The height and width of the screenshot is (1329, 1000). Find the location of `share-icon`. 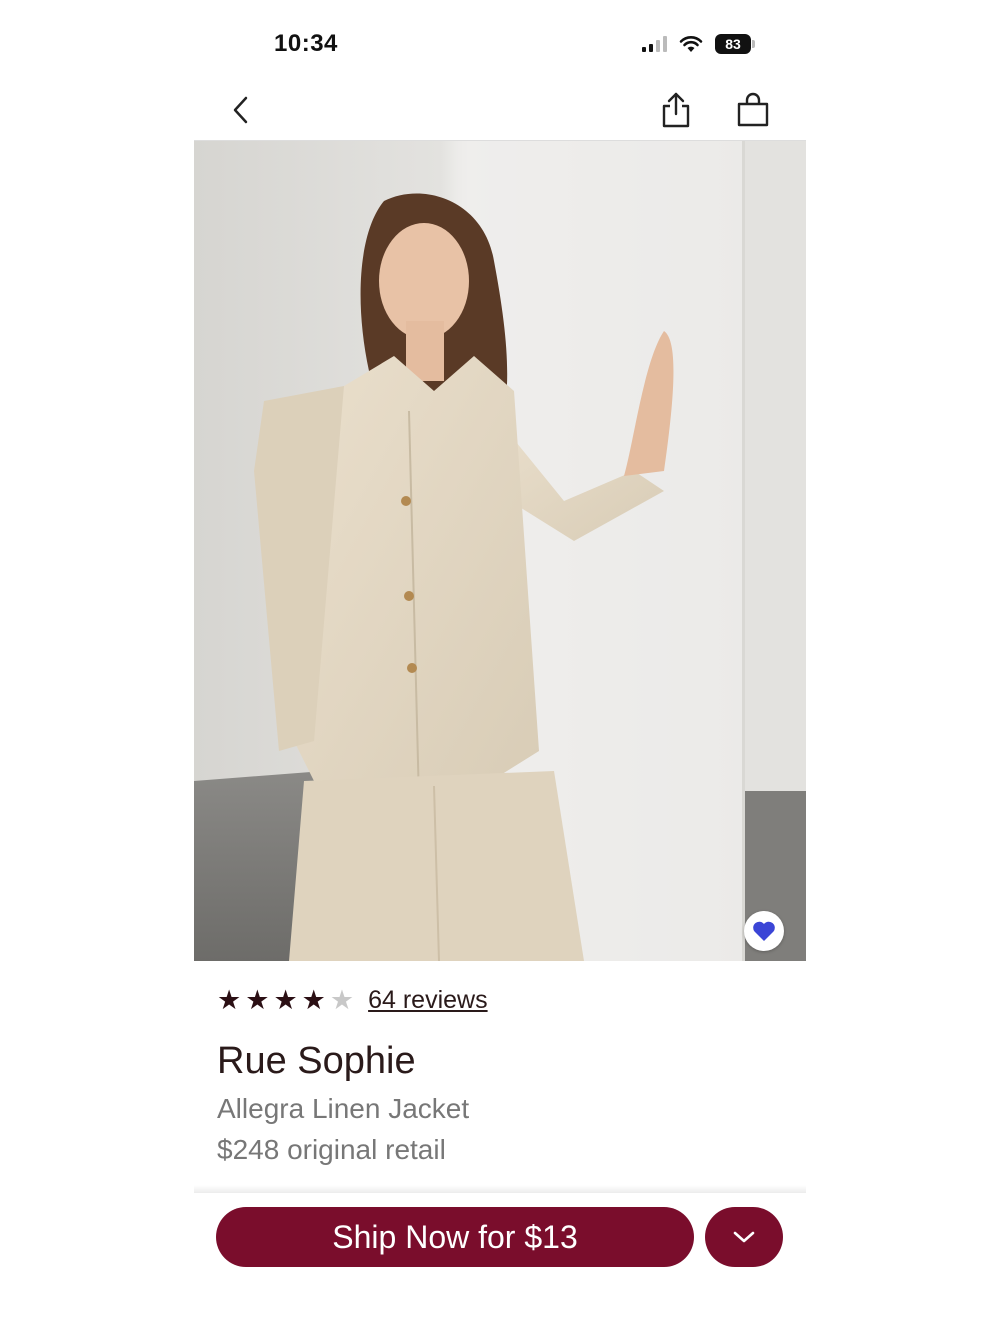

share-icon is located at coordinates (676, 110).